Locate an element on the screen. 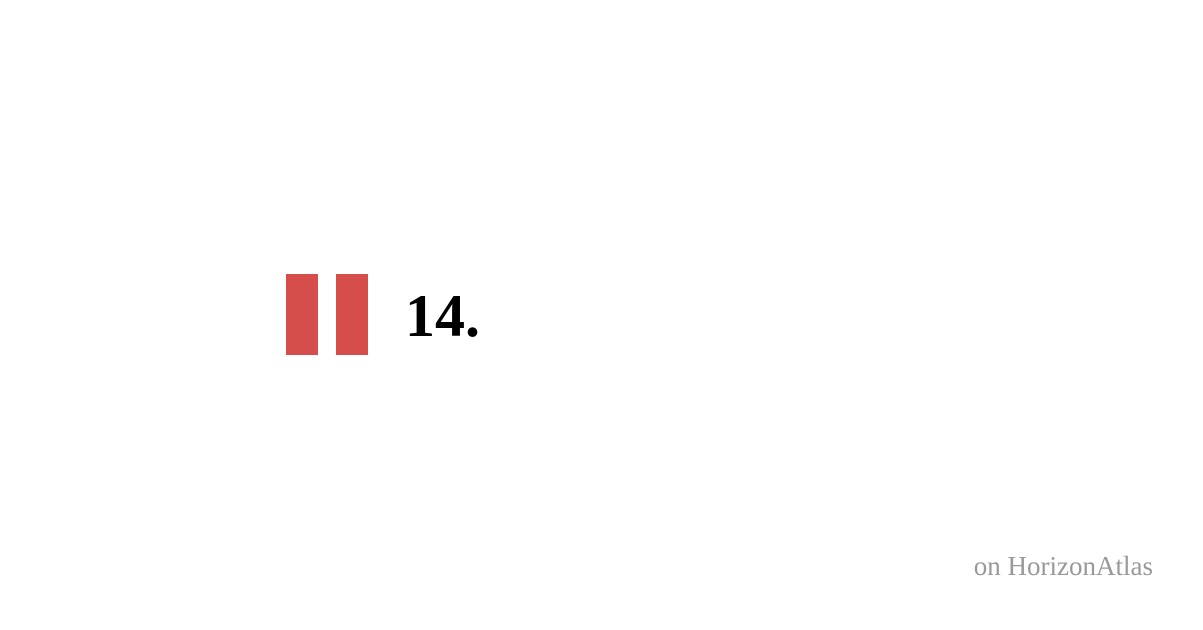 The image size is (1203, 630). pause-icon-right-bar is located at coordinates (352, 314).